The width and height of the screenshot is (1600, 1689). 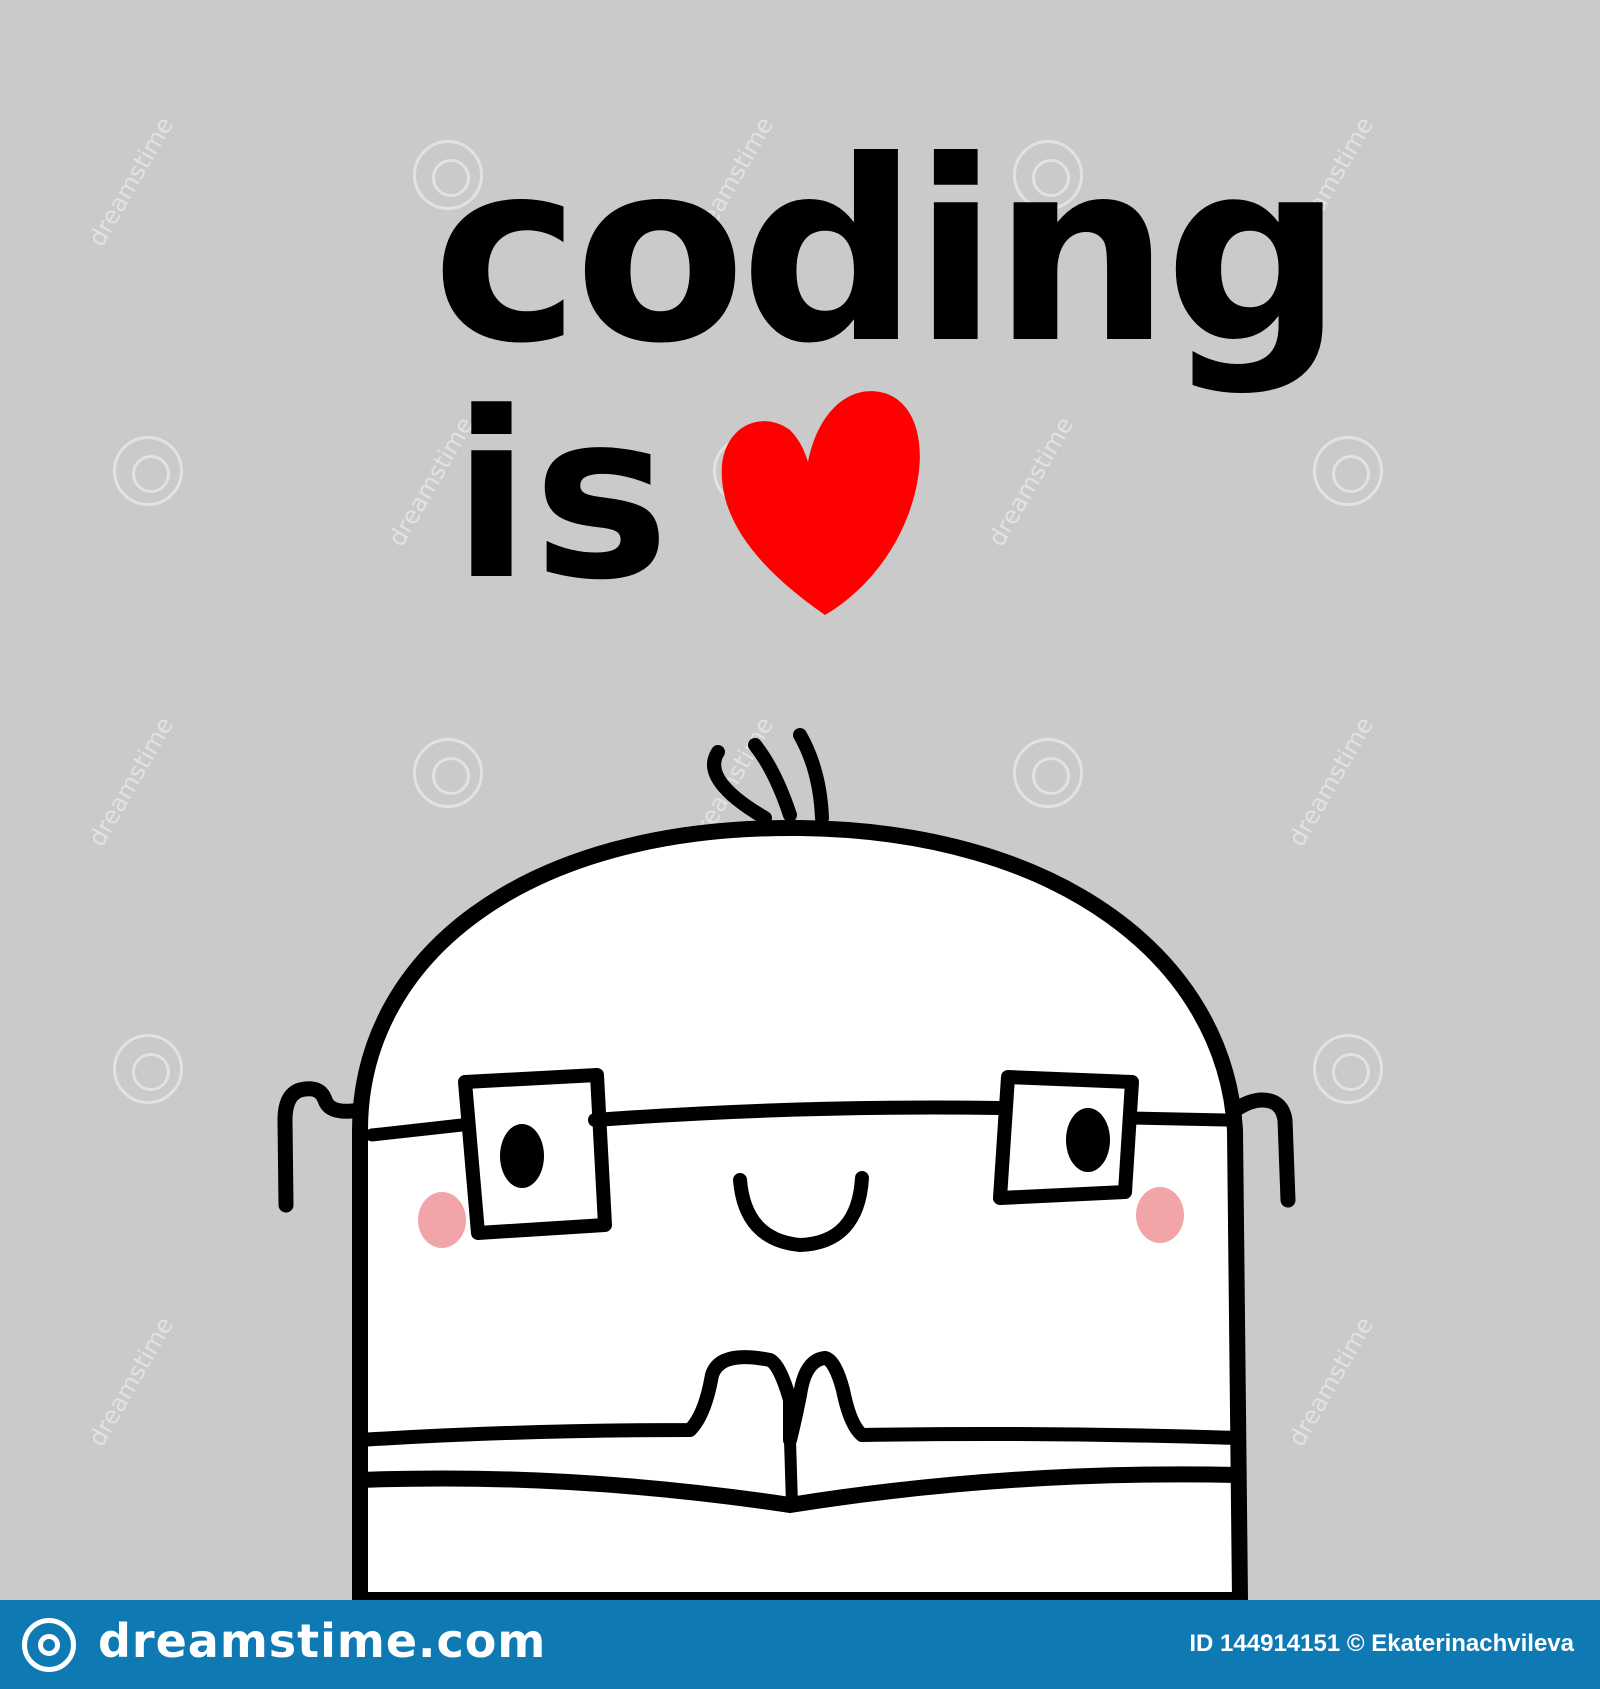 I want to click on glasses-temple-right, so click(x=1177, y=1119).